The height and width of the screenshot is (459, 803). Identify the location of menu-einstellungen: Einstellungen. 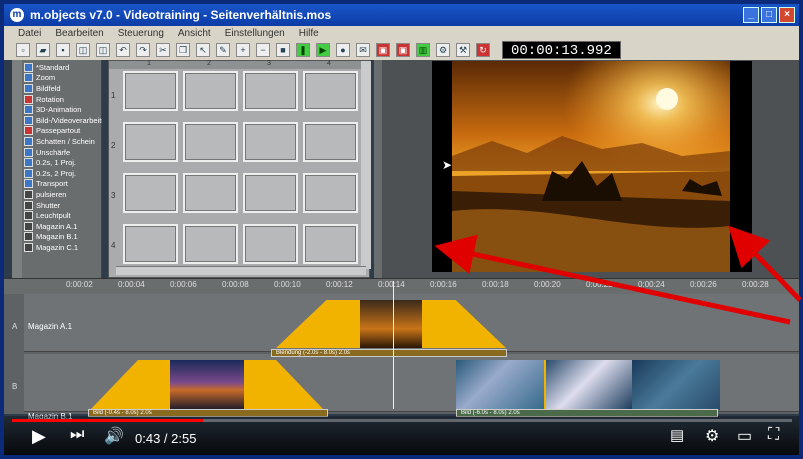
(255, 33).